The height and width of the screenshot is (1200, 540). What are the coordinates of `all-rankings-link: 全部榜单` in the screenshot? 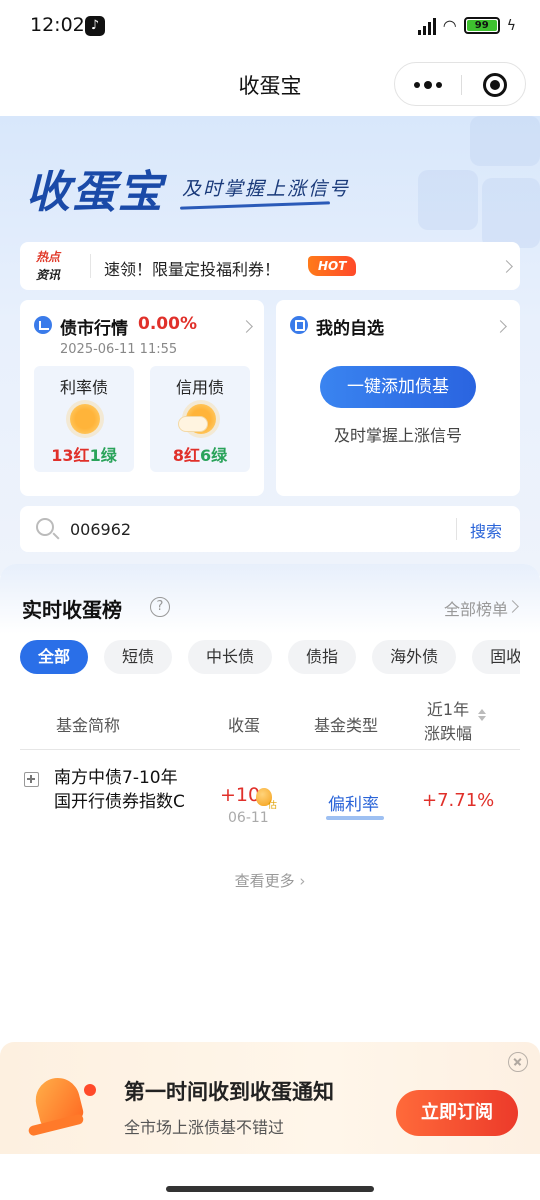 It's located at (476, 608).